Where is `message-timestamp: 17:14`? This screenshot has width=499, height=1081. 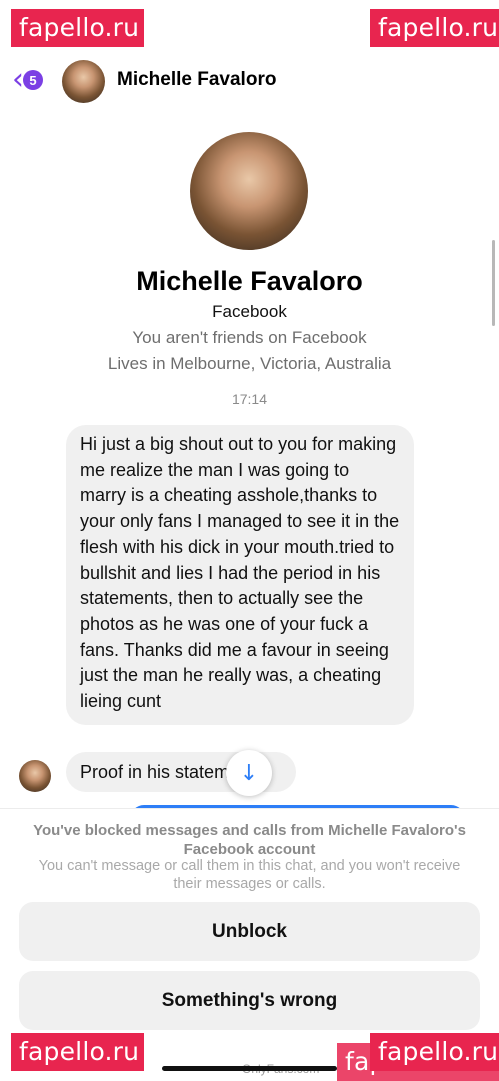
message-timestamp: 17:14 is located at coordinates (249, 399).